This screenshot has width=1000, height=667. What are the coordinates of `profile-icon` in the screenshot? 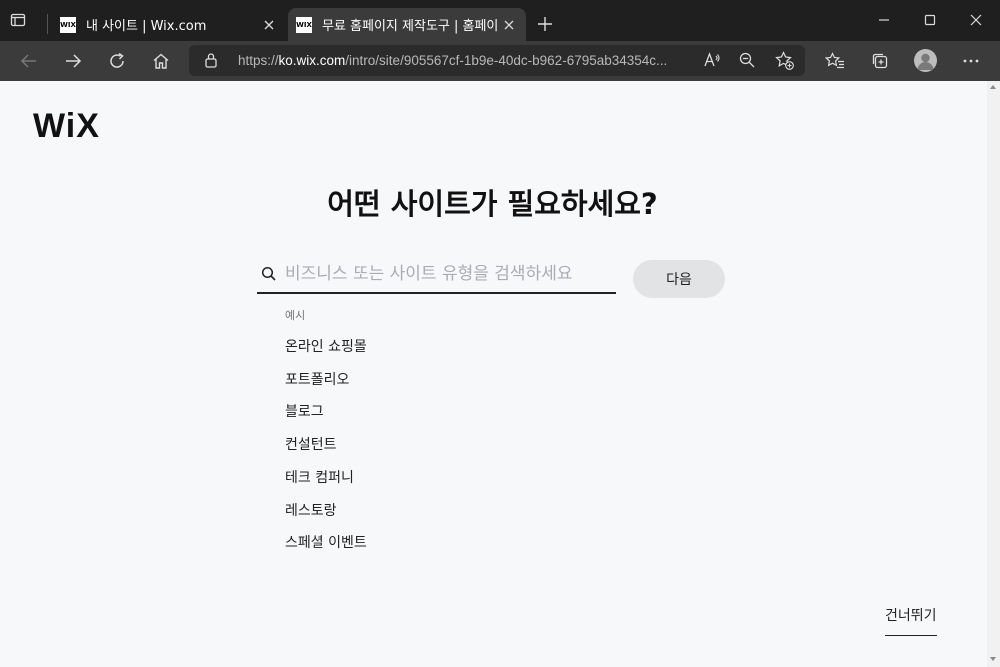 It's located at (925, 60).